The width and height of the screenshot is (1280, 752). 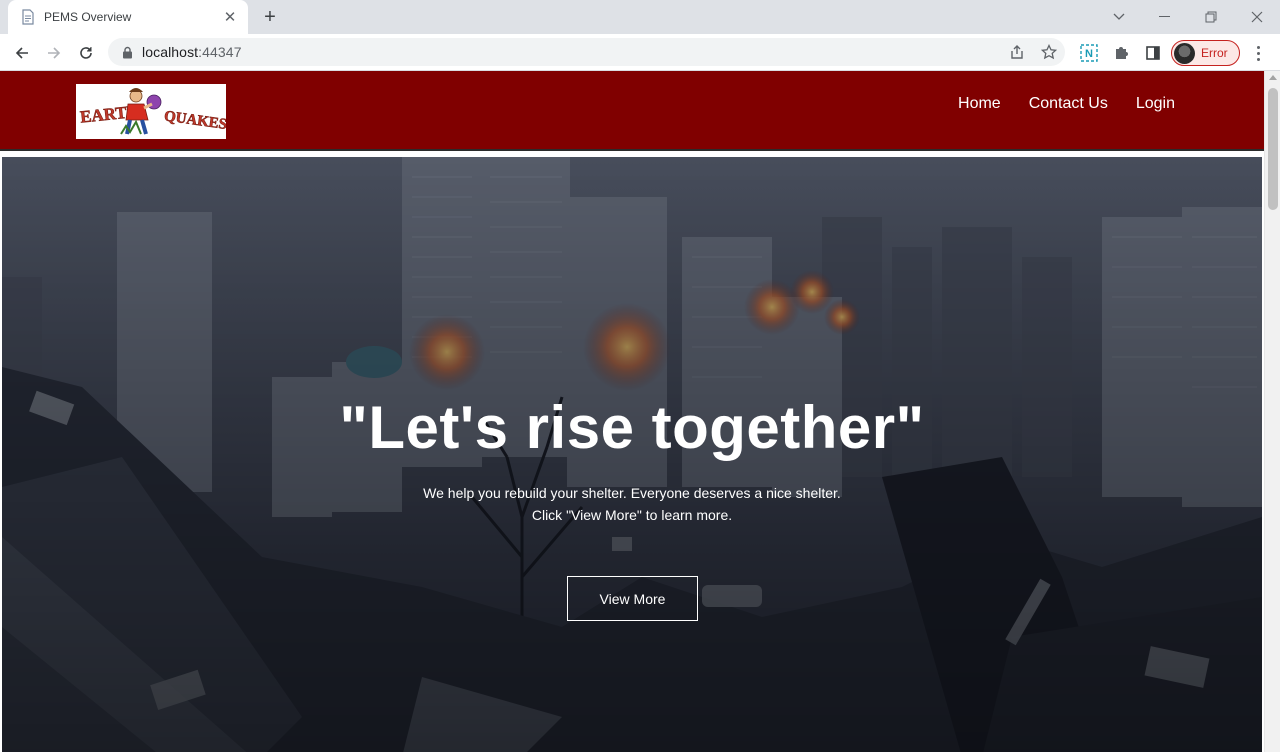 I want to click on back-icon, so click(x=22, y=53).